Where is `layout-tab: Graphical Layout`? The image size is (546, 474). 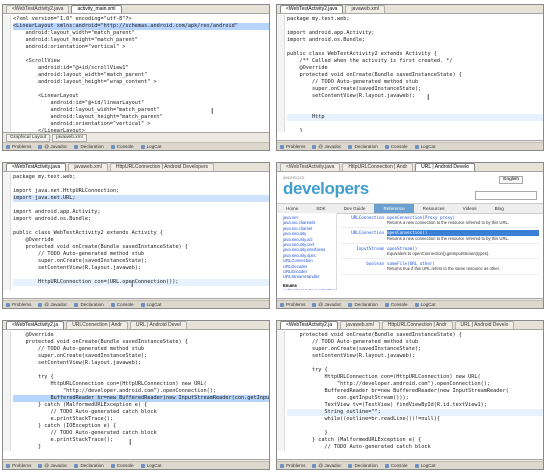 layout-tab: Graphical Layout is located at coordinates (28, 137).